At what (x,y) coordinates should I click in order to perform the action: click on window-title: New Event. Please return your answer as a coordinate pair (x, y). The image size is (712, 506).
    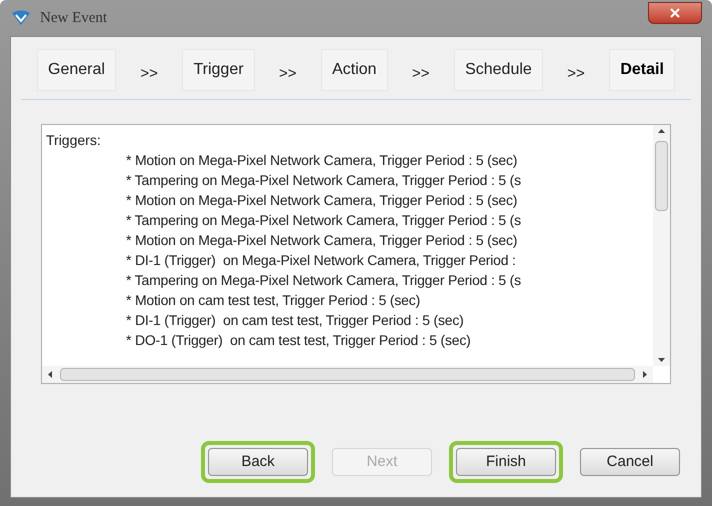
    Looking at the image, I should click on (74, 18).